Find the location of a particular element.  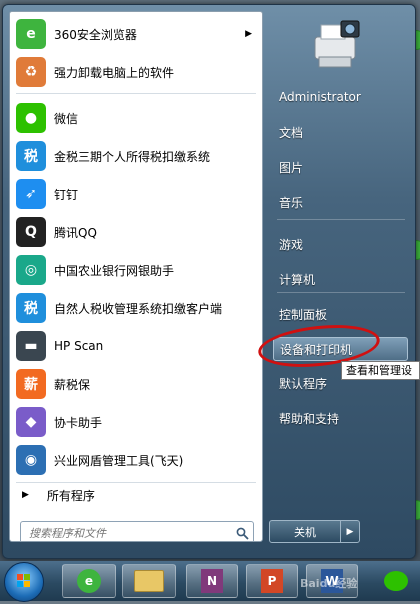

program-item: ♻ 强力卸载电脑上的软件 is located at coordinates (136, 72).